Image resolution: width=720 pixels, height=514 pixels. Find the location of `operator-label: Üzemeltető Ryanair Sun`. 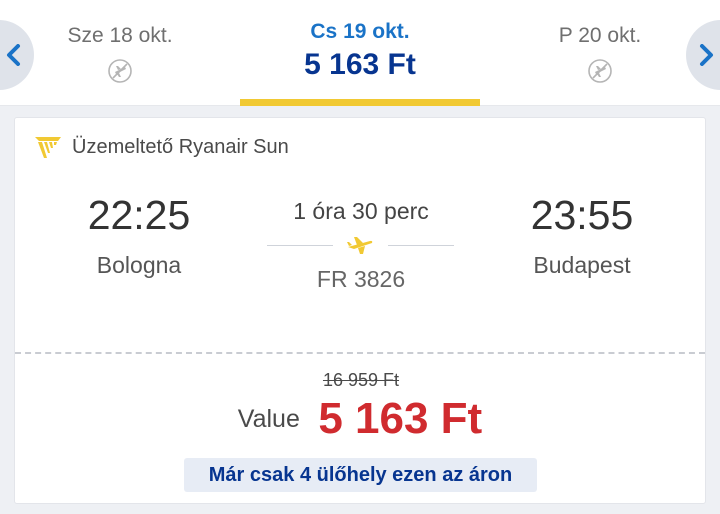

operator-label: Üzemeltető Ryanair Sun is located at coordinates (180, 146).